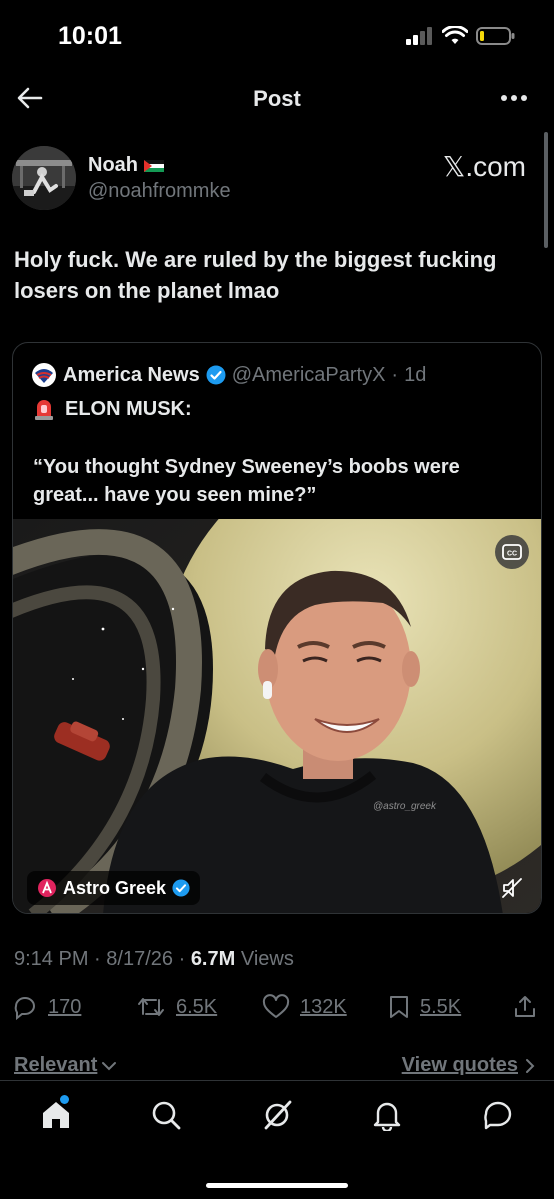  I want to click on repost-icon, so click(151, 1007).